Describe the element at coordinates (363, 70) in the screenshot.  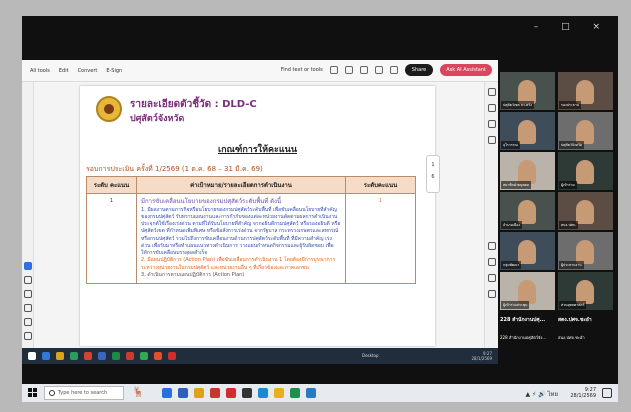
I see `grid-icon` at that location.